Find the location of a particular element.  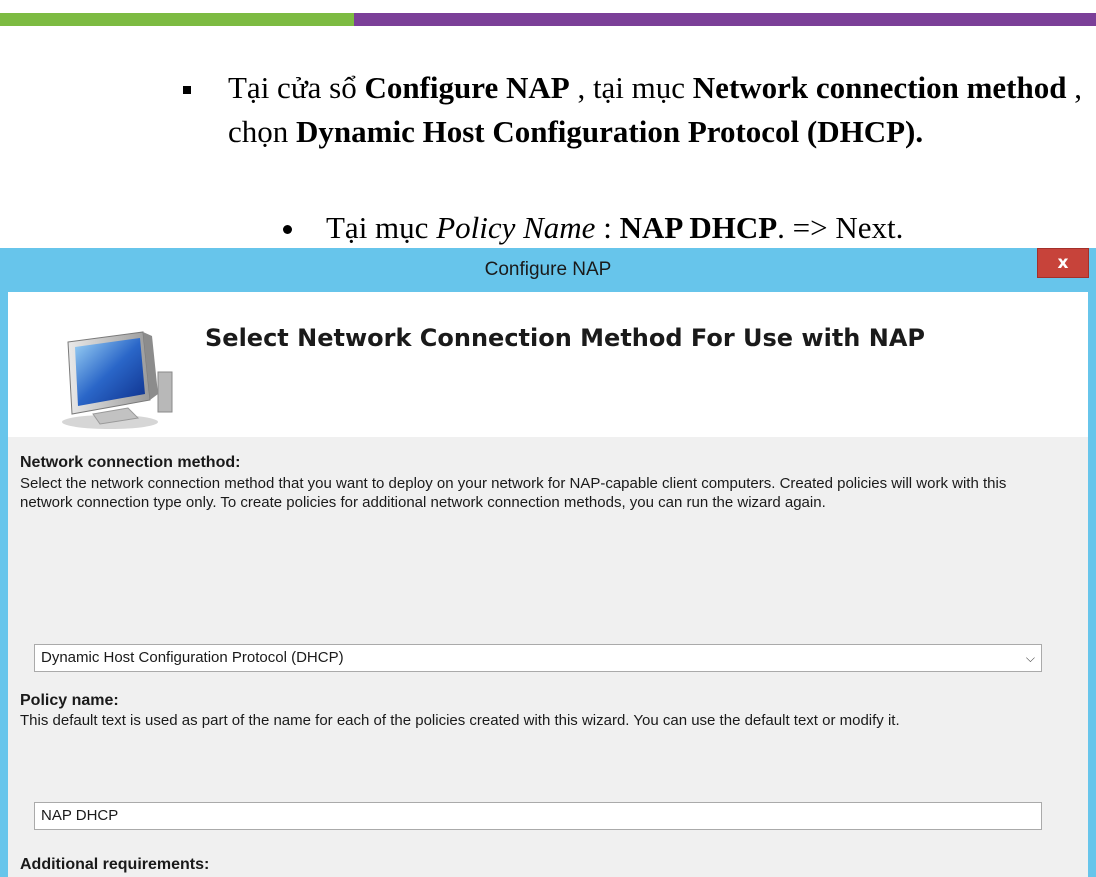

square-bullet-icon is located at coordinates (187, 90).